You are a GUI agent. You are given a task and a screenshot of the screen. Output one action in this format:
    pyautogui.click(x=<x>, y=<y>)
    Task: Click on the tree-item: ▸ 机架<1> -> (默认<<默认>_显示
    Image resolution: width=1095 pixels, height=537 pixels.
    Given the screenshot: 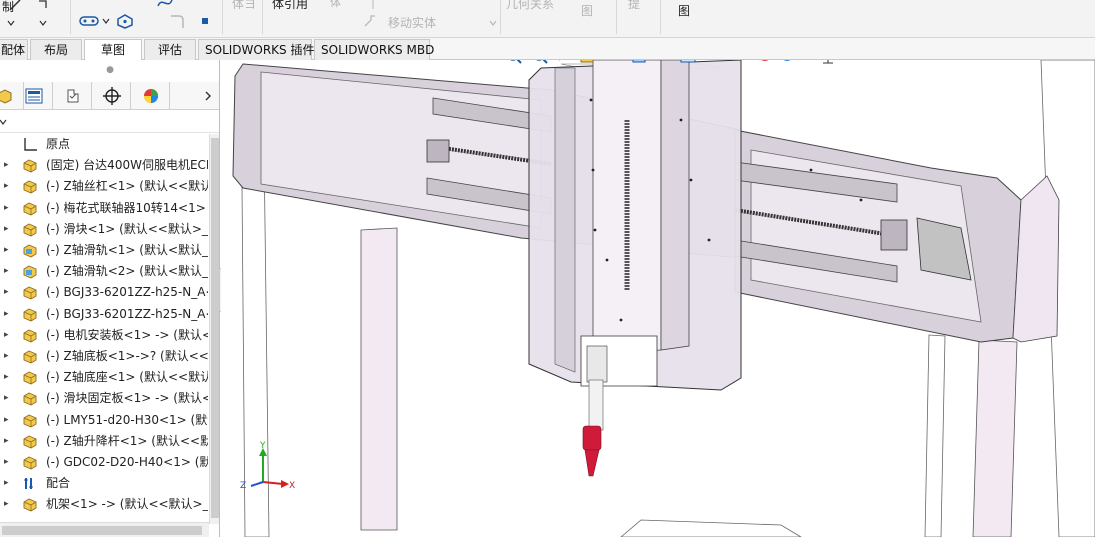 What is the action you would take?
    pyautogui.click(x=105, y=504)
    